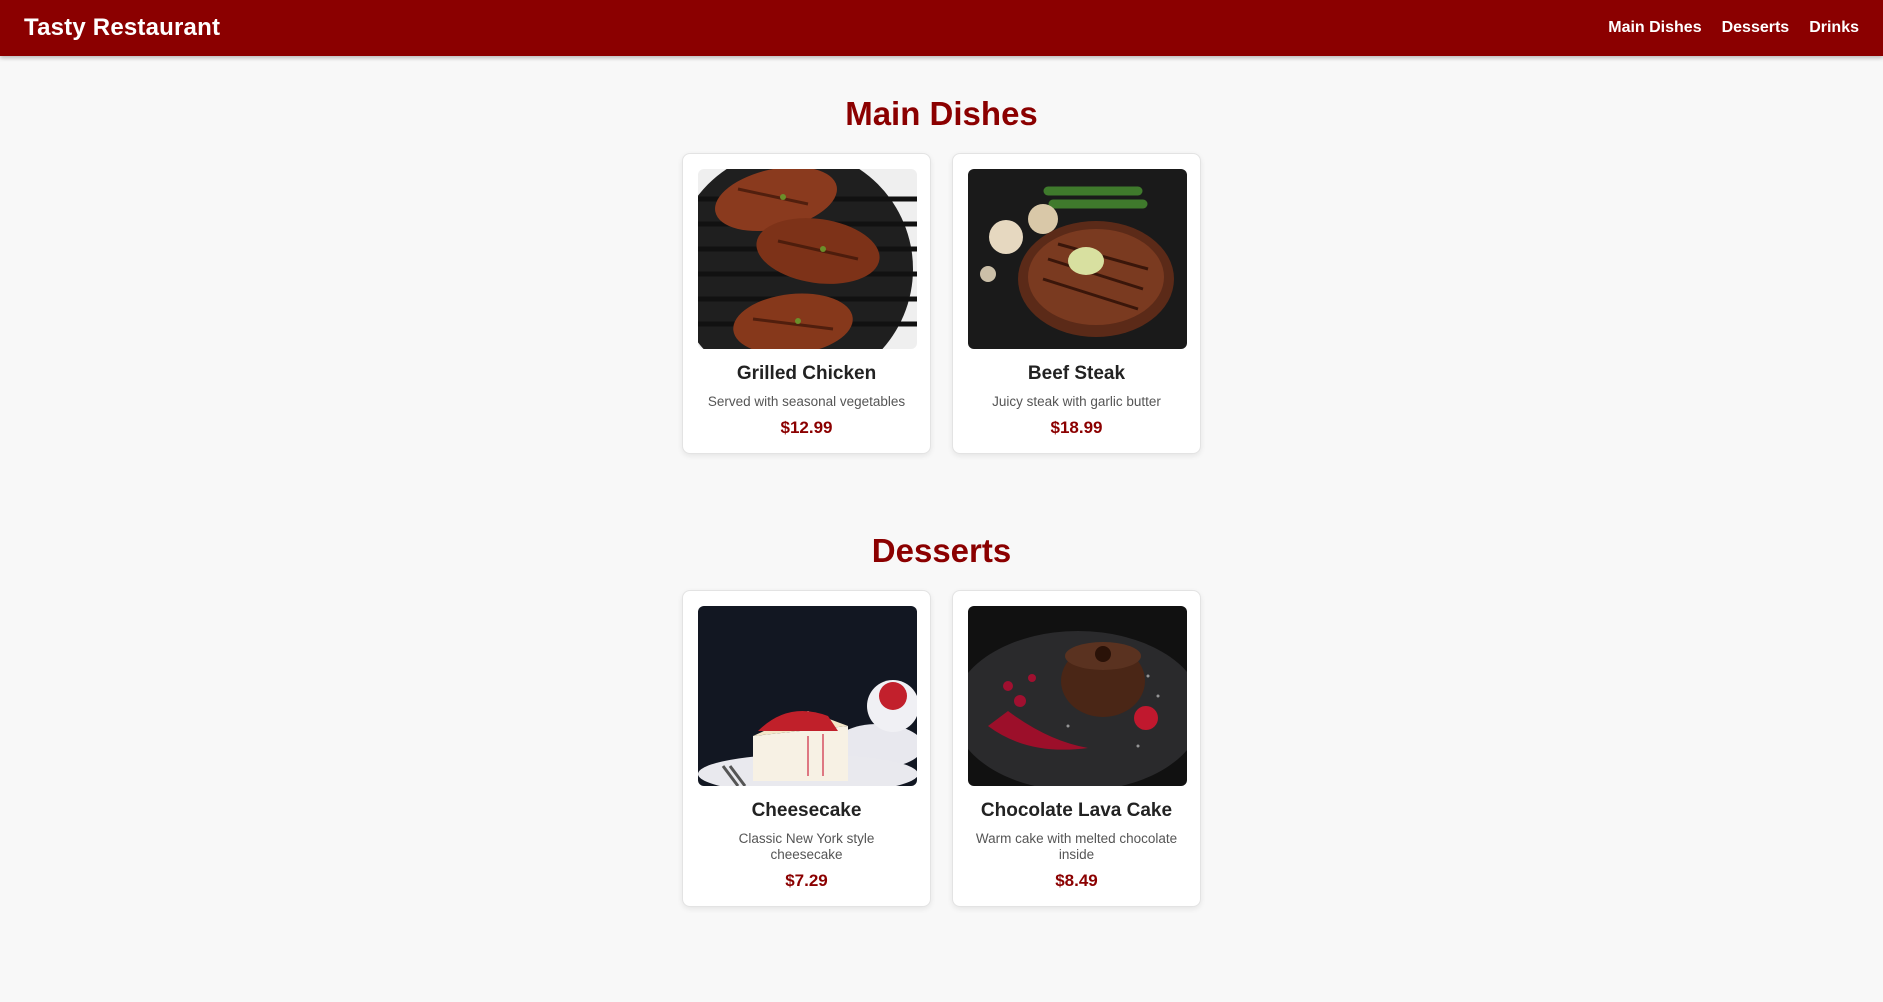 The width and height of the screenshot is (1883, 1002). What do you see at coordinates (806, 401) in the screenshot?
I see `dish-description: Served with seasonal vegetables` at bounding box center [806, 401].